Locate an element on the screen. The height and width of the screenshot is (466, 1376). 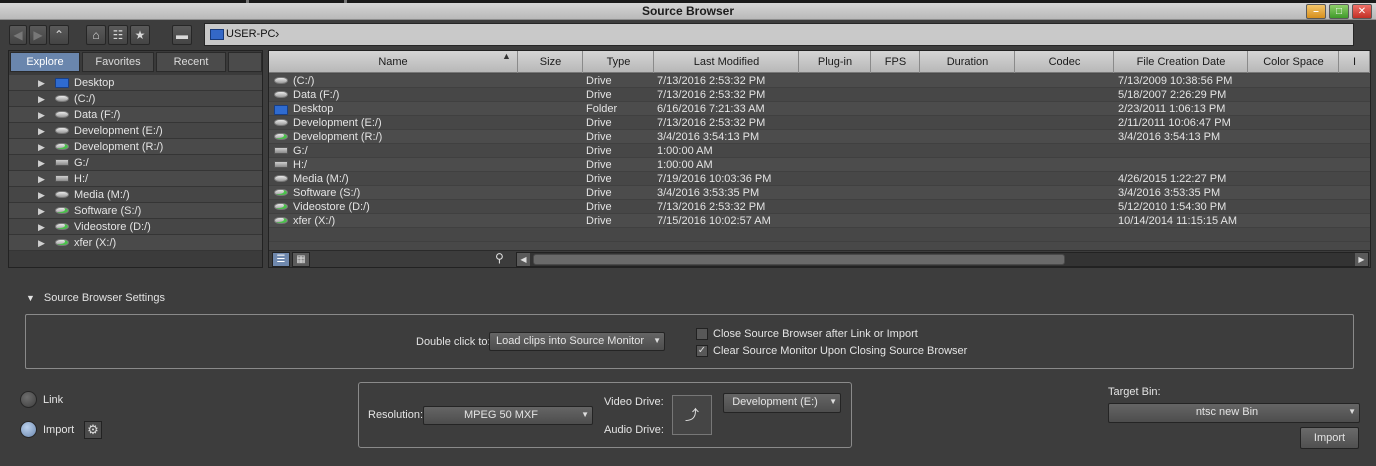
scroll-right-icon: ▶ is located at coordinates (1361, 259).